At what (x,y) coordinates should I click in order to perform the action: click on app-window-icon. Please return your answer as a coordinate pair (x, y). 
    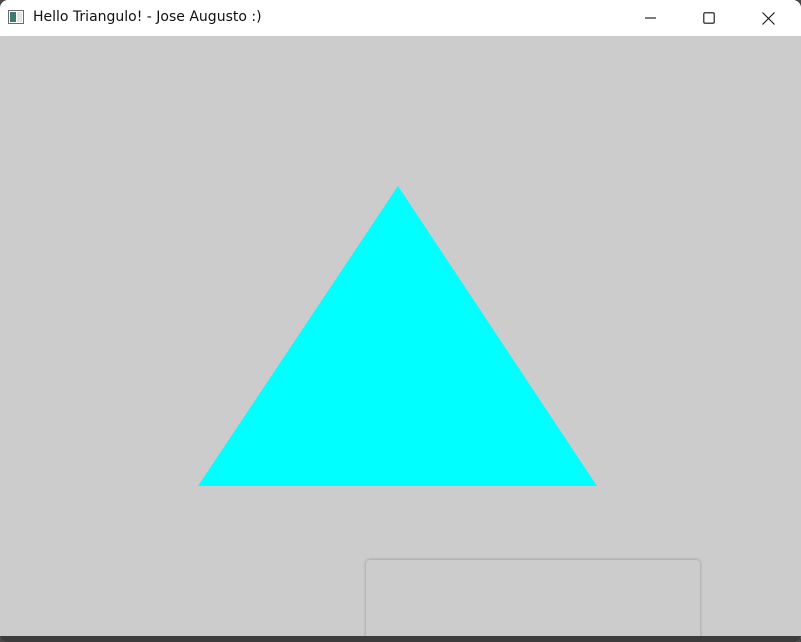
    Looking at the image, I should click on (16, 17).